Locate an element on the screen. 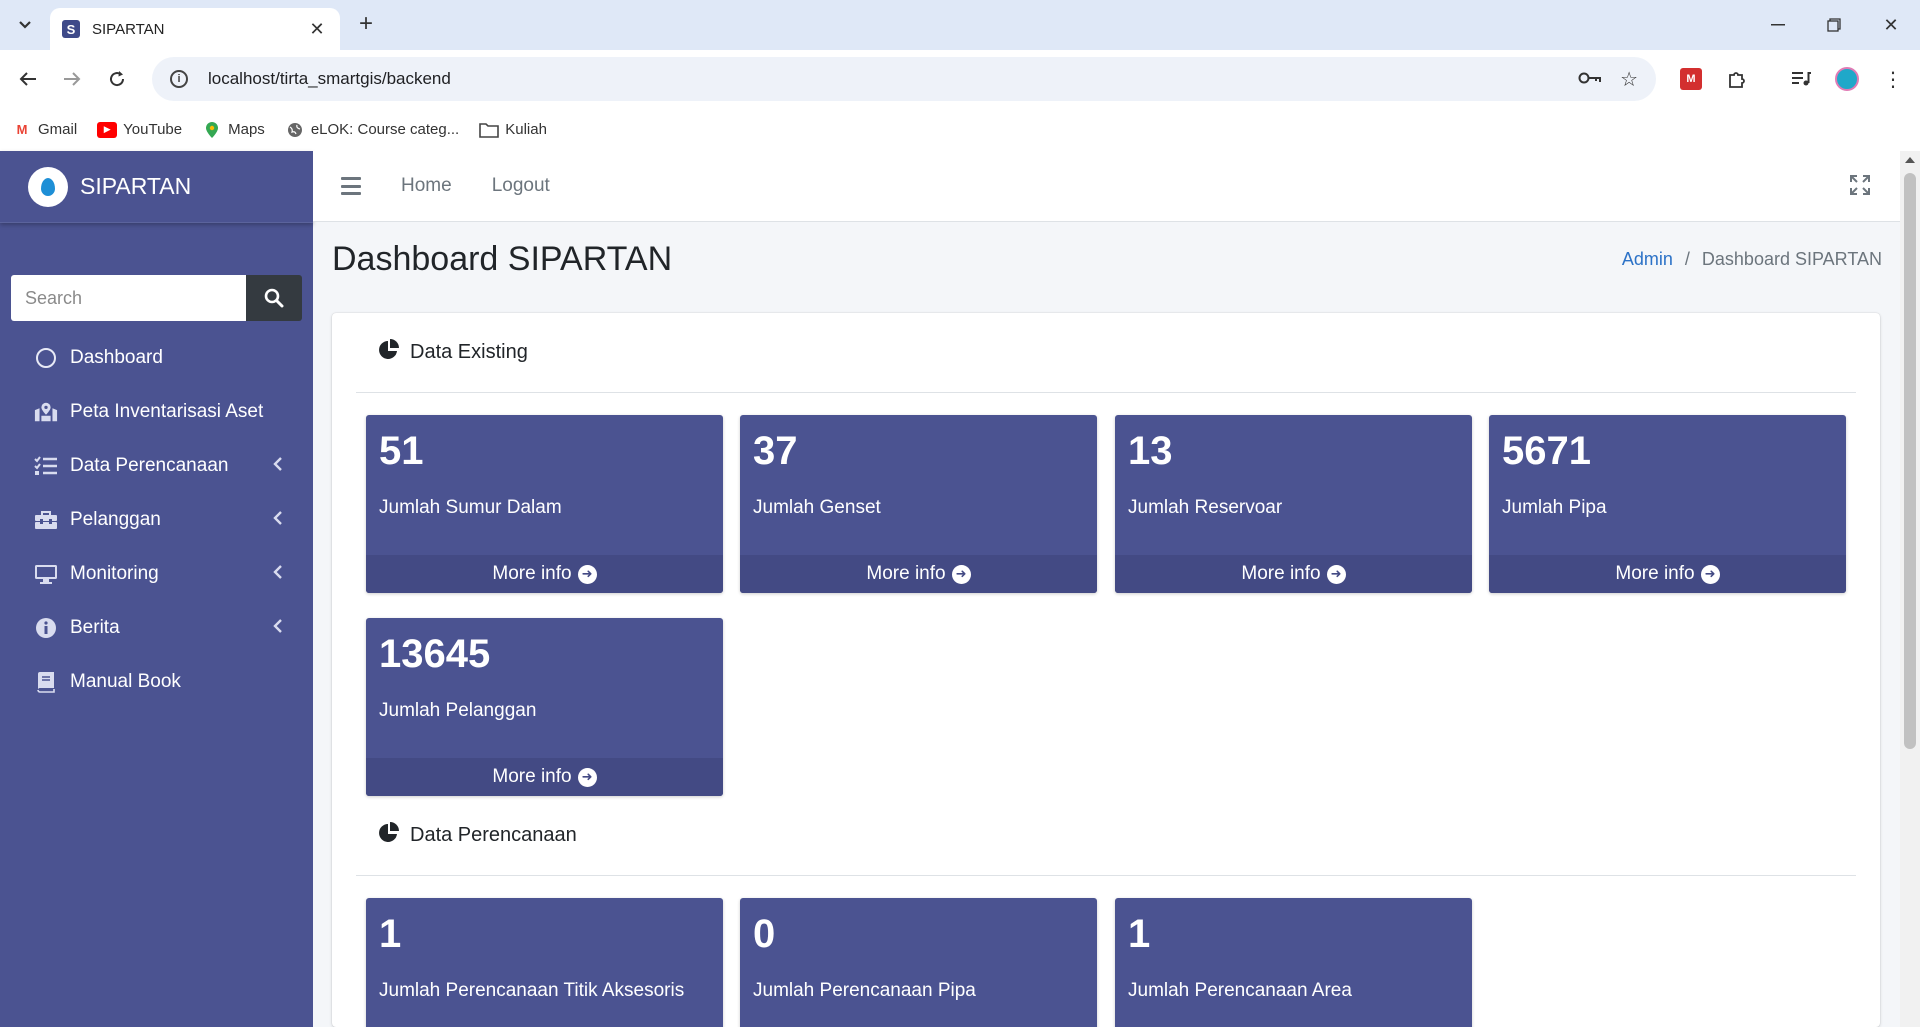 The width and height of the screenshot is (1920, 1027). nav-logout-link: Logout is located at coordinates (521, 186).